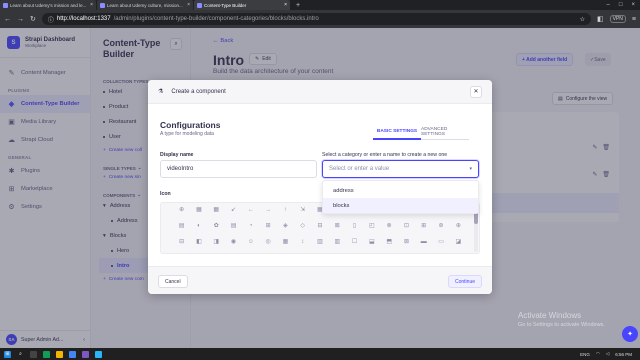 The image size is (640, 360). What do you see at coordinates (607, 354) in the screenshot?
I see `volume-icon: ◁` at bounding box center [607, 354].